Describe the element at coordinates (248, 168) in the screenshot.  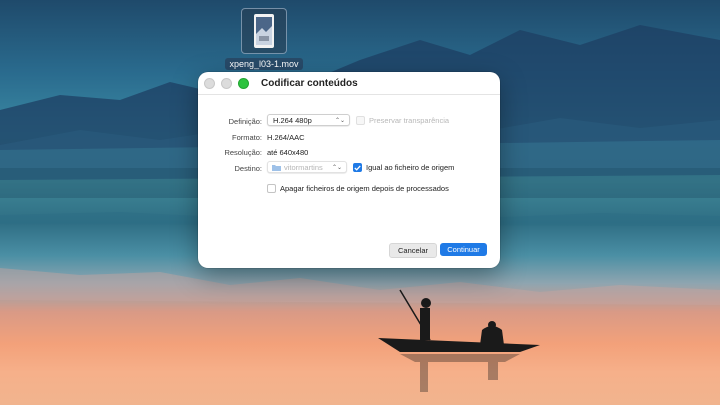
I see `destination-label: Destino:` at that location.